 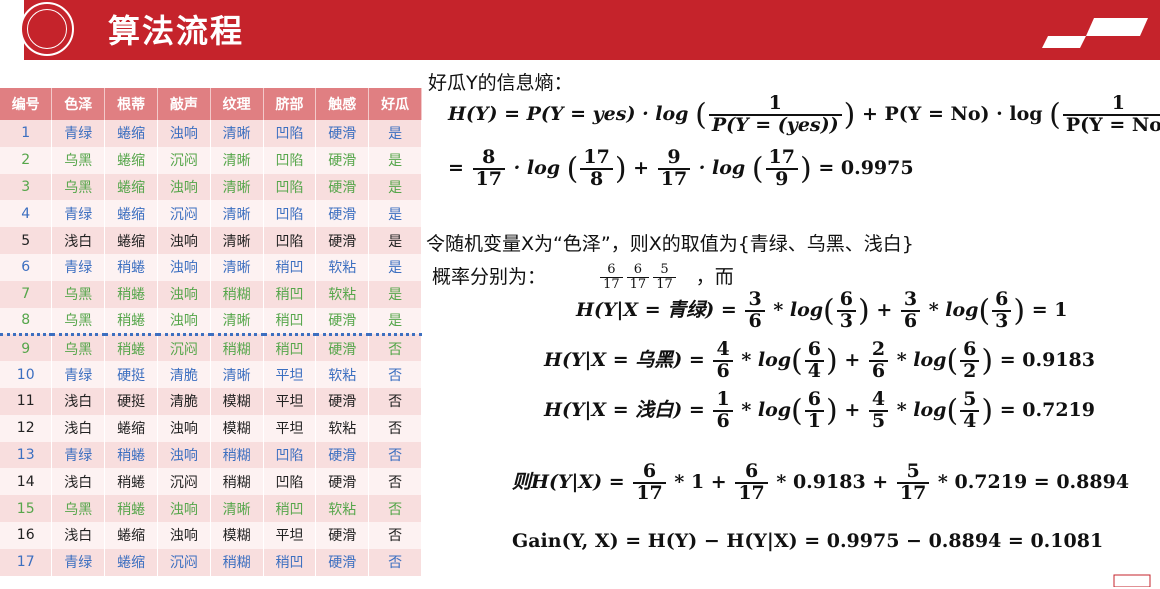 I want to click on table-cell: 清脆, so click(x=184, y=374).